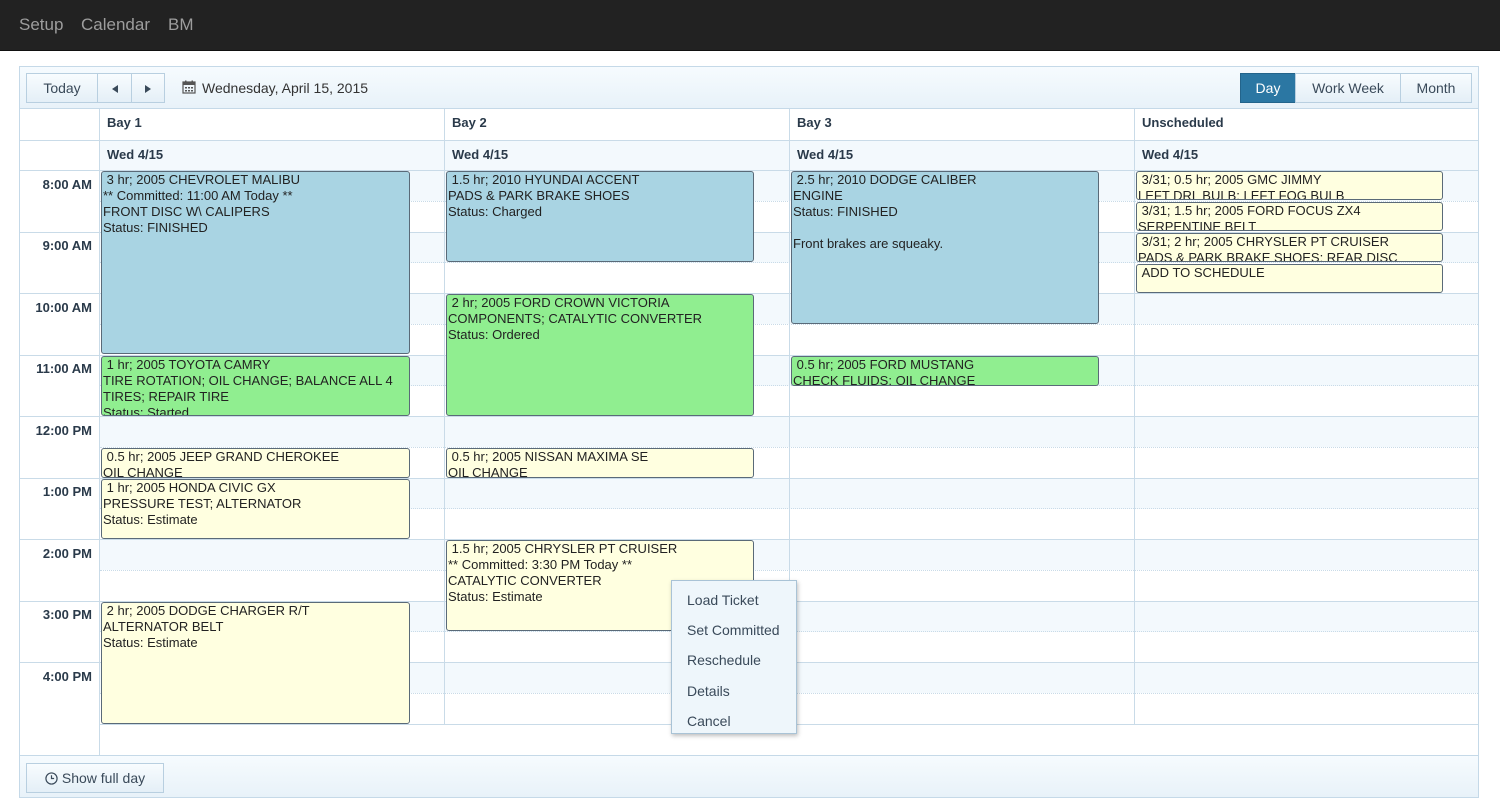 The height and width of the screenshot is (809, 1500). I want to click on today-button: Today, so click(62, 88).